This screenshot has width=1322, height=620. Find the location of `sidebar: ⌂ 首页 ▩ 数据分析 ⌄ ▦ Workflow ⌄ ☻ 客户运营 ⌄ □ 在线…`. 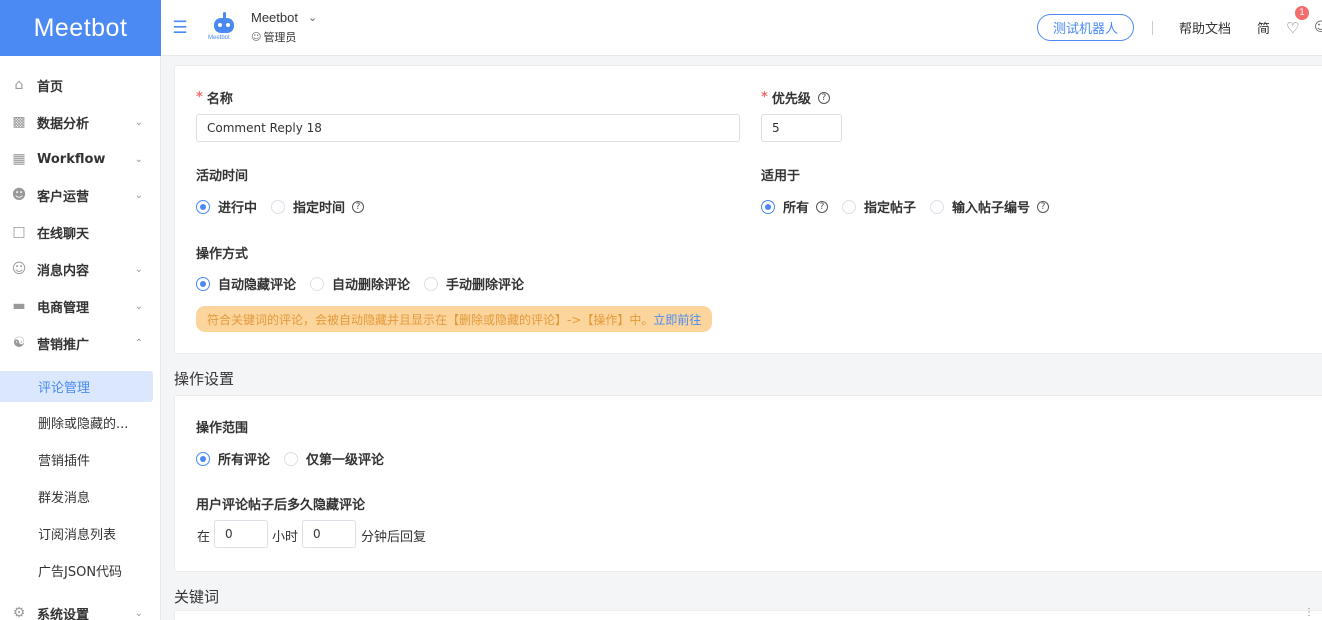

sidebar: ⌂ 首页 ▩ 数据分析 ⌄ ▦ Workflow ⌄ ☻ 客户运营 ⌄ □ 在线… is located at coordinates (80, 338).